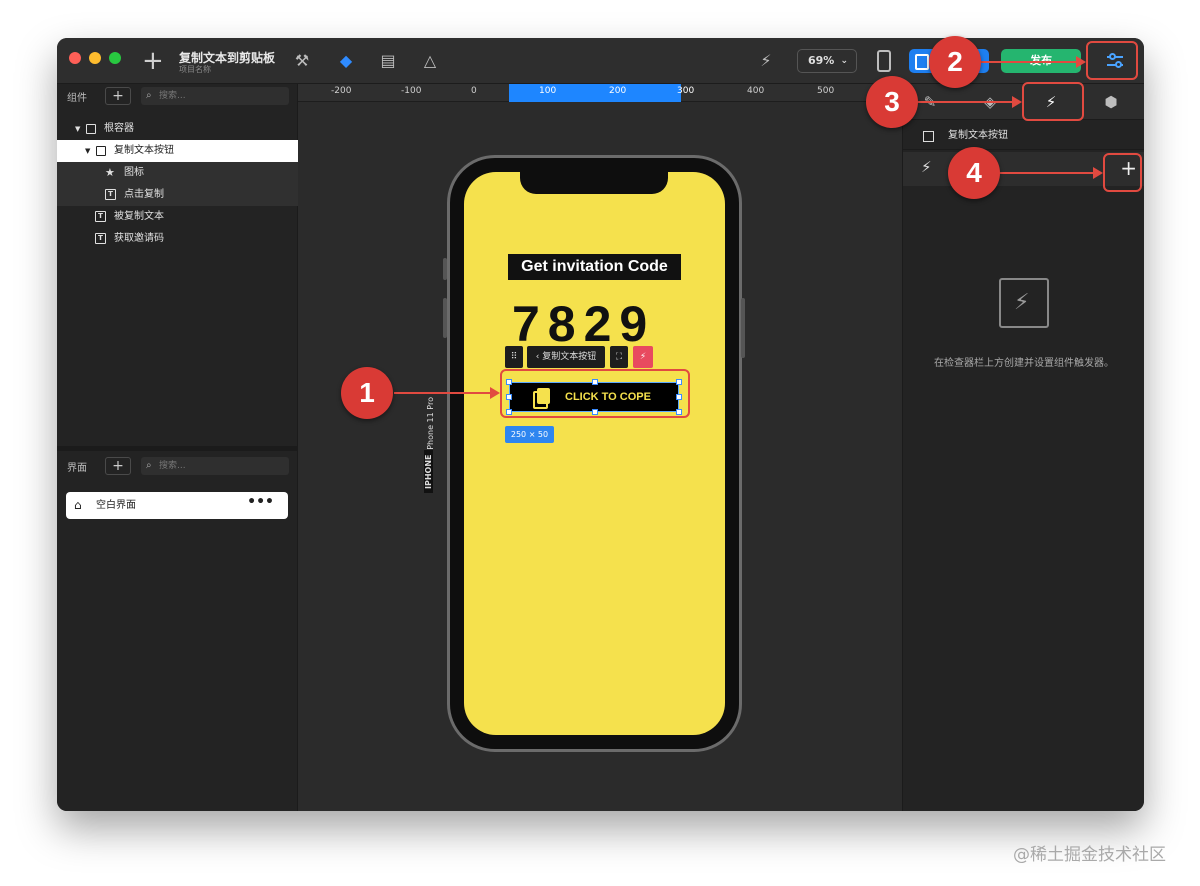 This screenshot has height=886, width=1200. I want to click on add-icon: +, so click(153, 61).